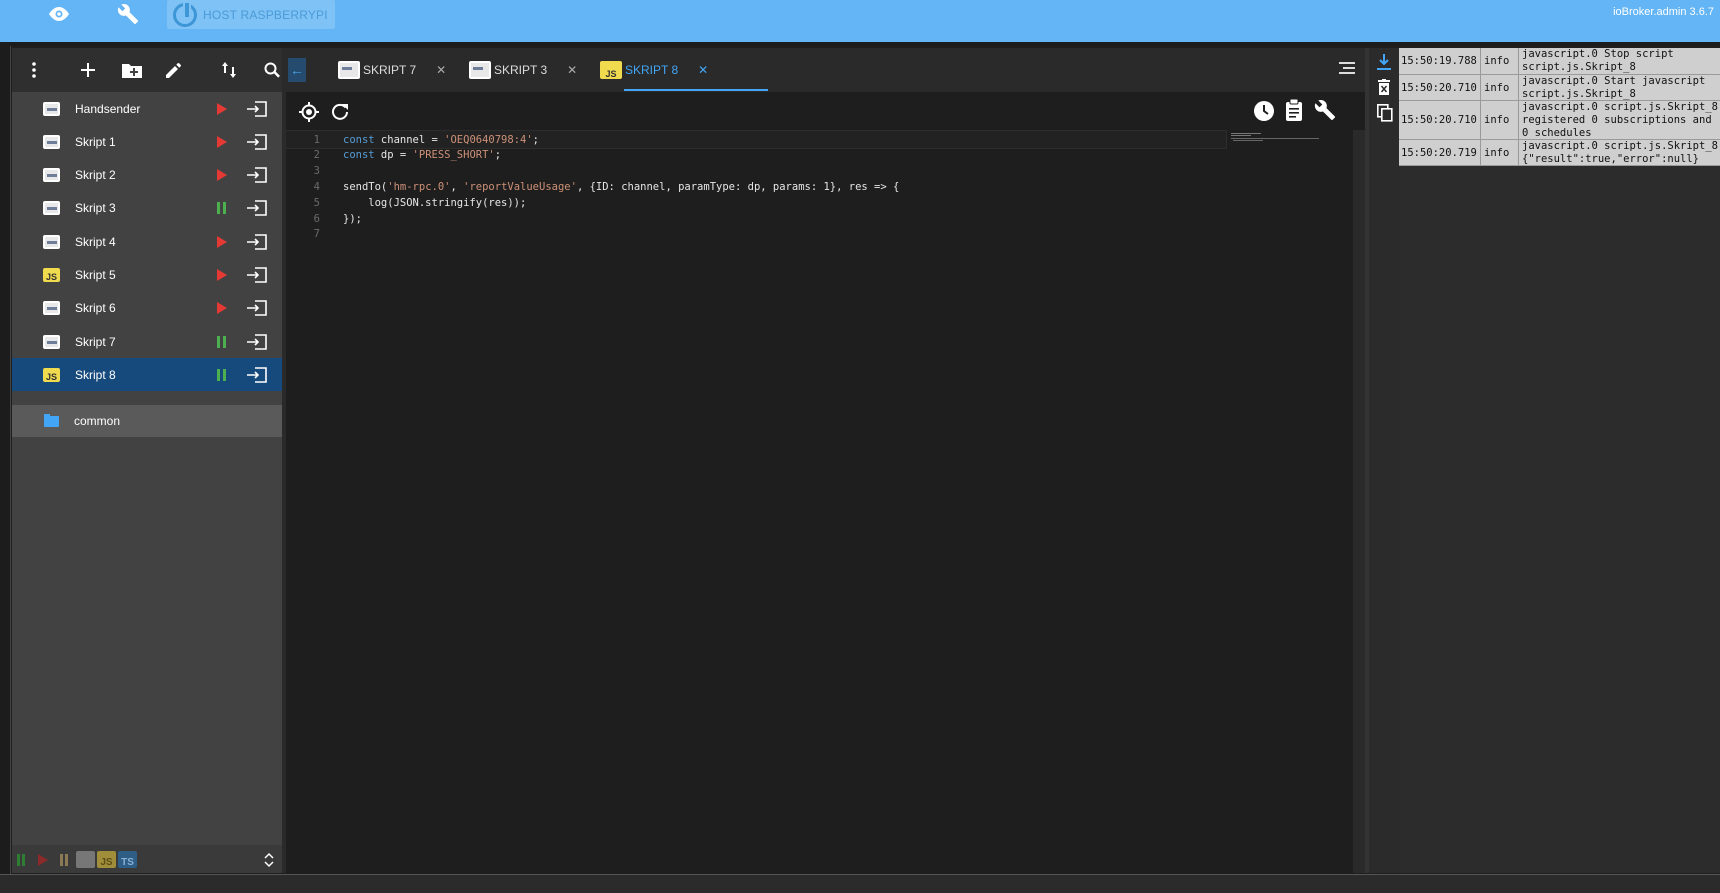 This screenshot has width=1720, height=893. I want to click on download-log-icon, so click(1384, 62).